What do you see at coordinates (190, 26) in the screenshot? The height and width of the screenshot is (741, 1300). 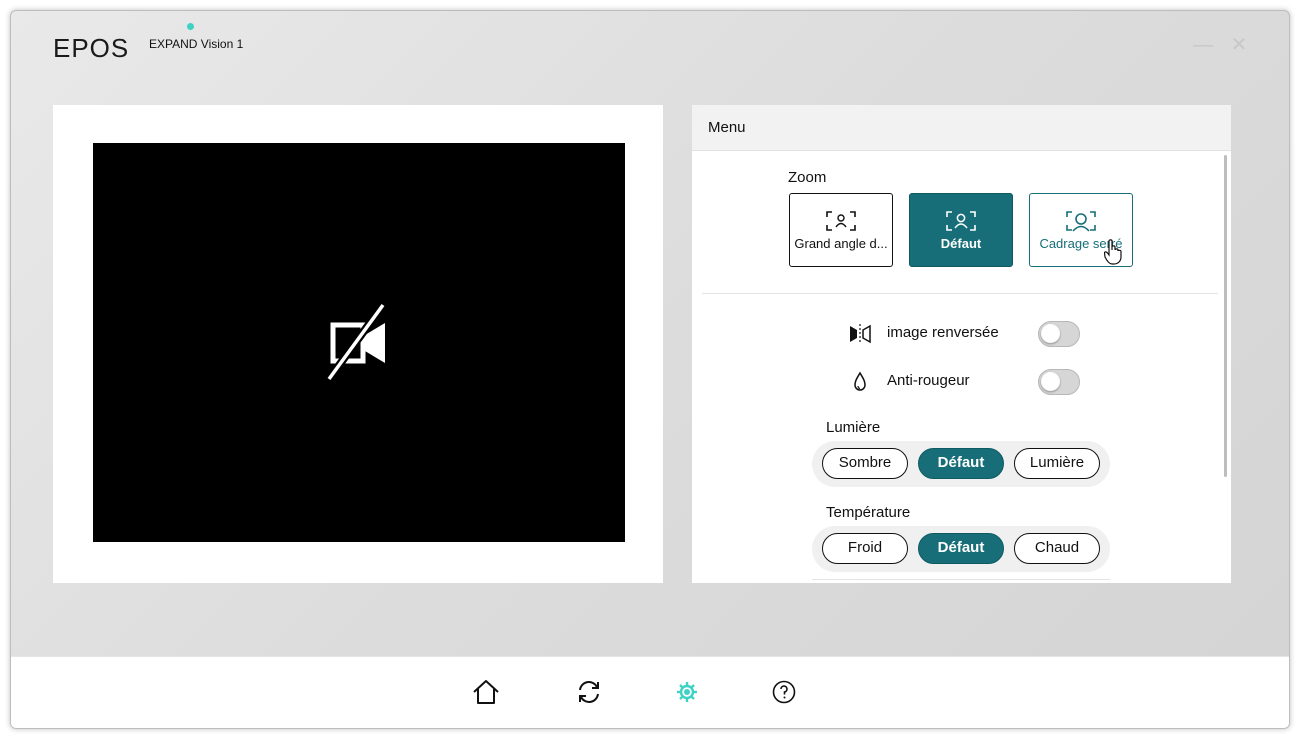 I see `device-status-dot` at bounding box center [190, 26].